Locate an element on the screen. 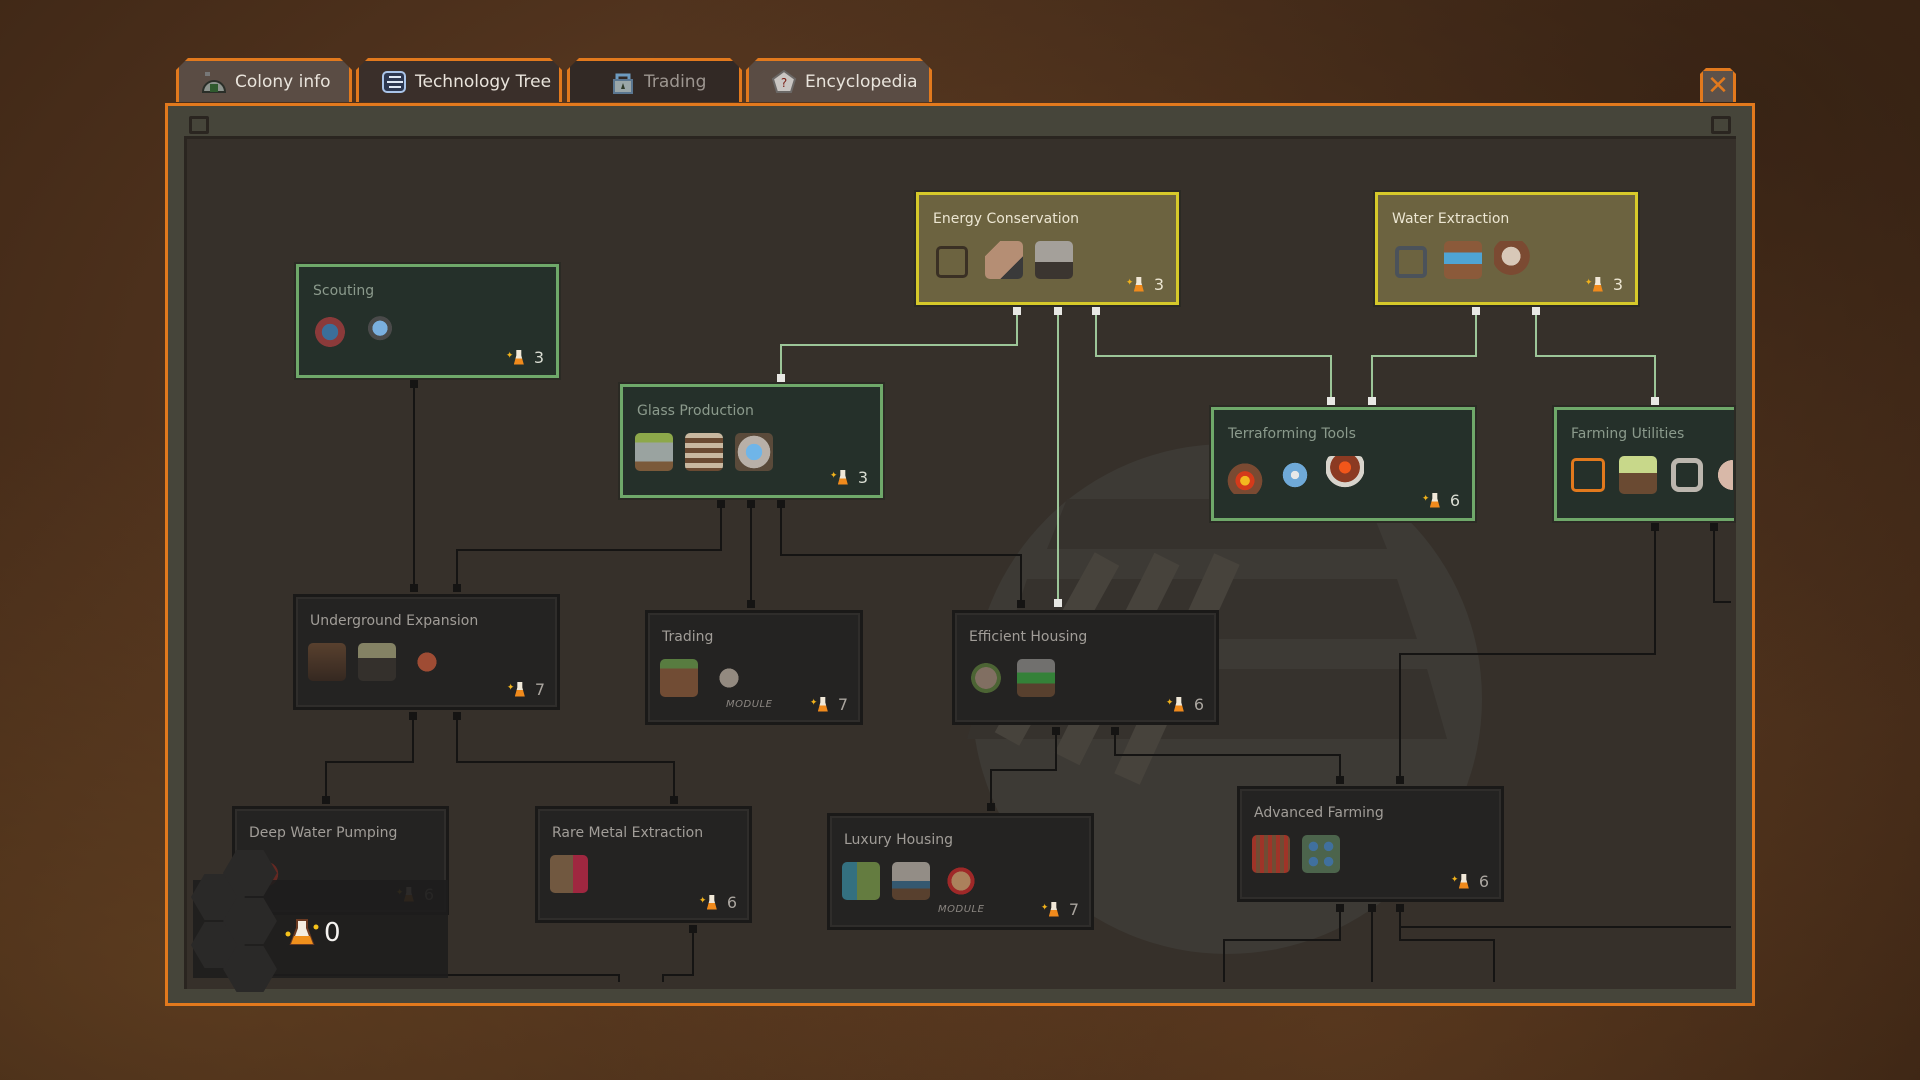 The image size is (1920, 1080). tech-node-title: Scouting is located at coordinates (344, 291).